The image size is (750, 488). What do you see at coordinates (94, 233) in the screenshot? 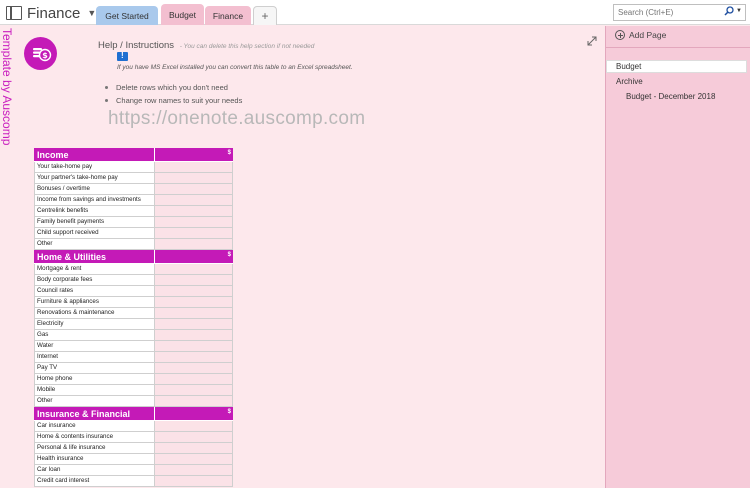
I see `row-label: Child support received` at bounding box center [94, 233].